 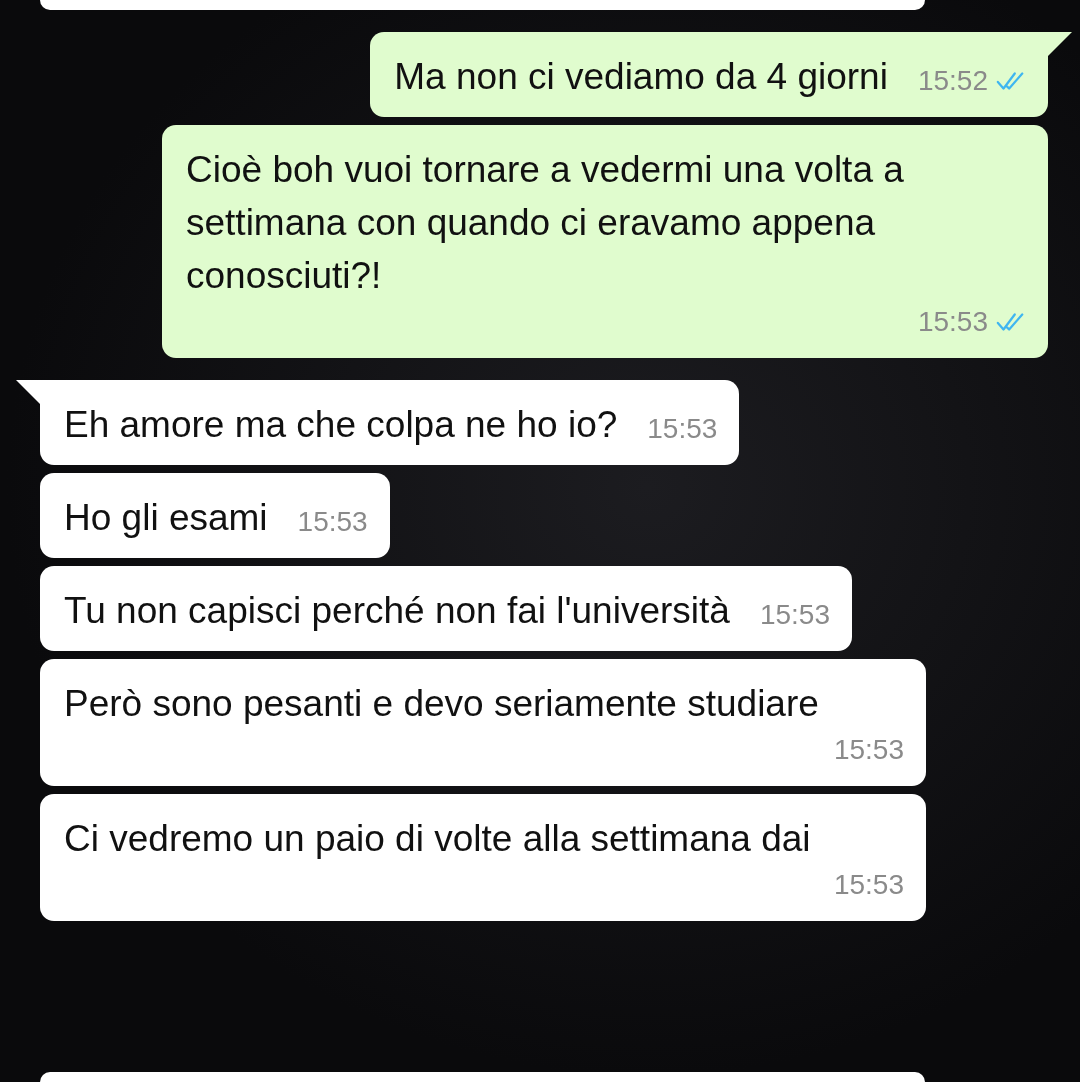 What do you see at coordinates (441, 704) in the screenshot?
I see `message-text: Però sono pesanti e devo seriamente studiare` at bounding box center [441, 704].